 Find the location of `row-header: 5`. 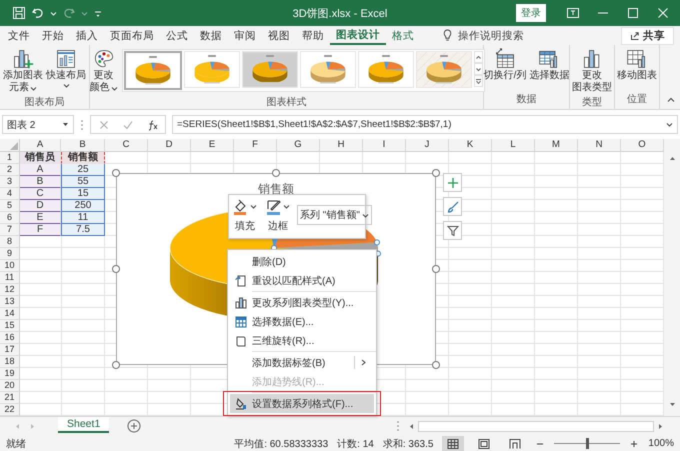

row-header: 5 is located at coordinates (10, 206).